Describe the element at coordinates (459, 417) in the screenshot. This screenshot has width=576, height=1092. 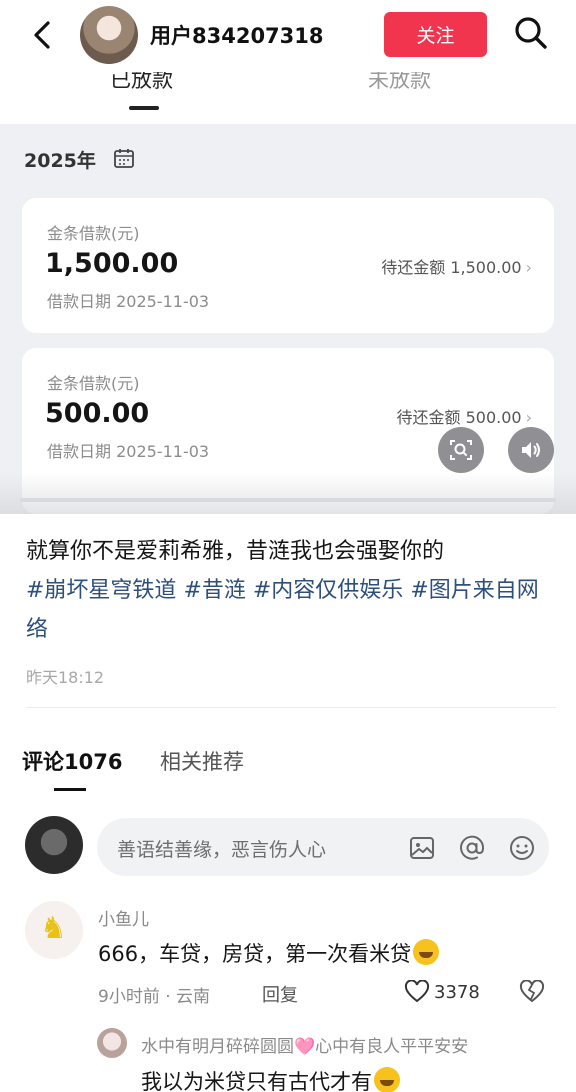
I see `loan-due-text: 待还金额 500.00` at that location.